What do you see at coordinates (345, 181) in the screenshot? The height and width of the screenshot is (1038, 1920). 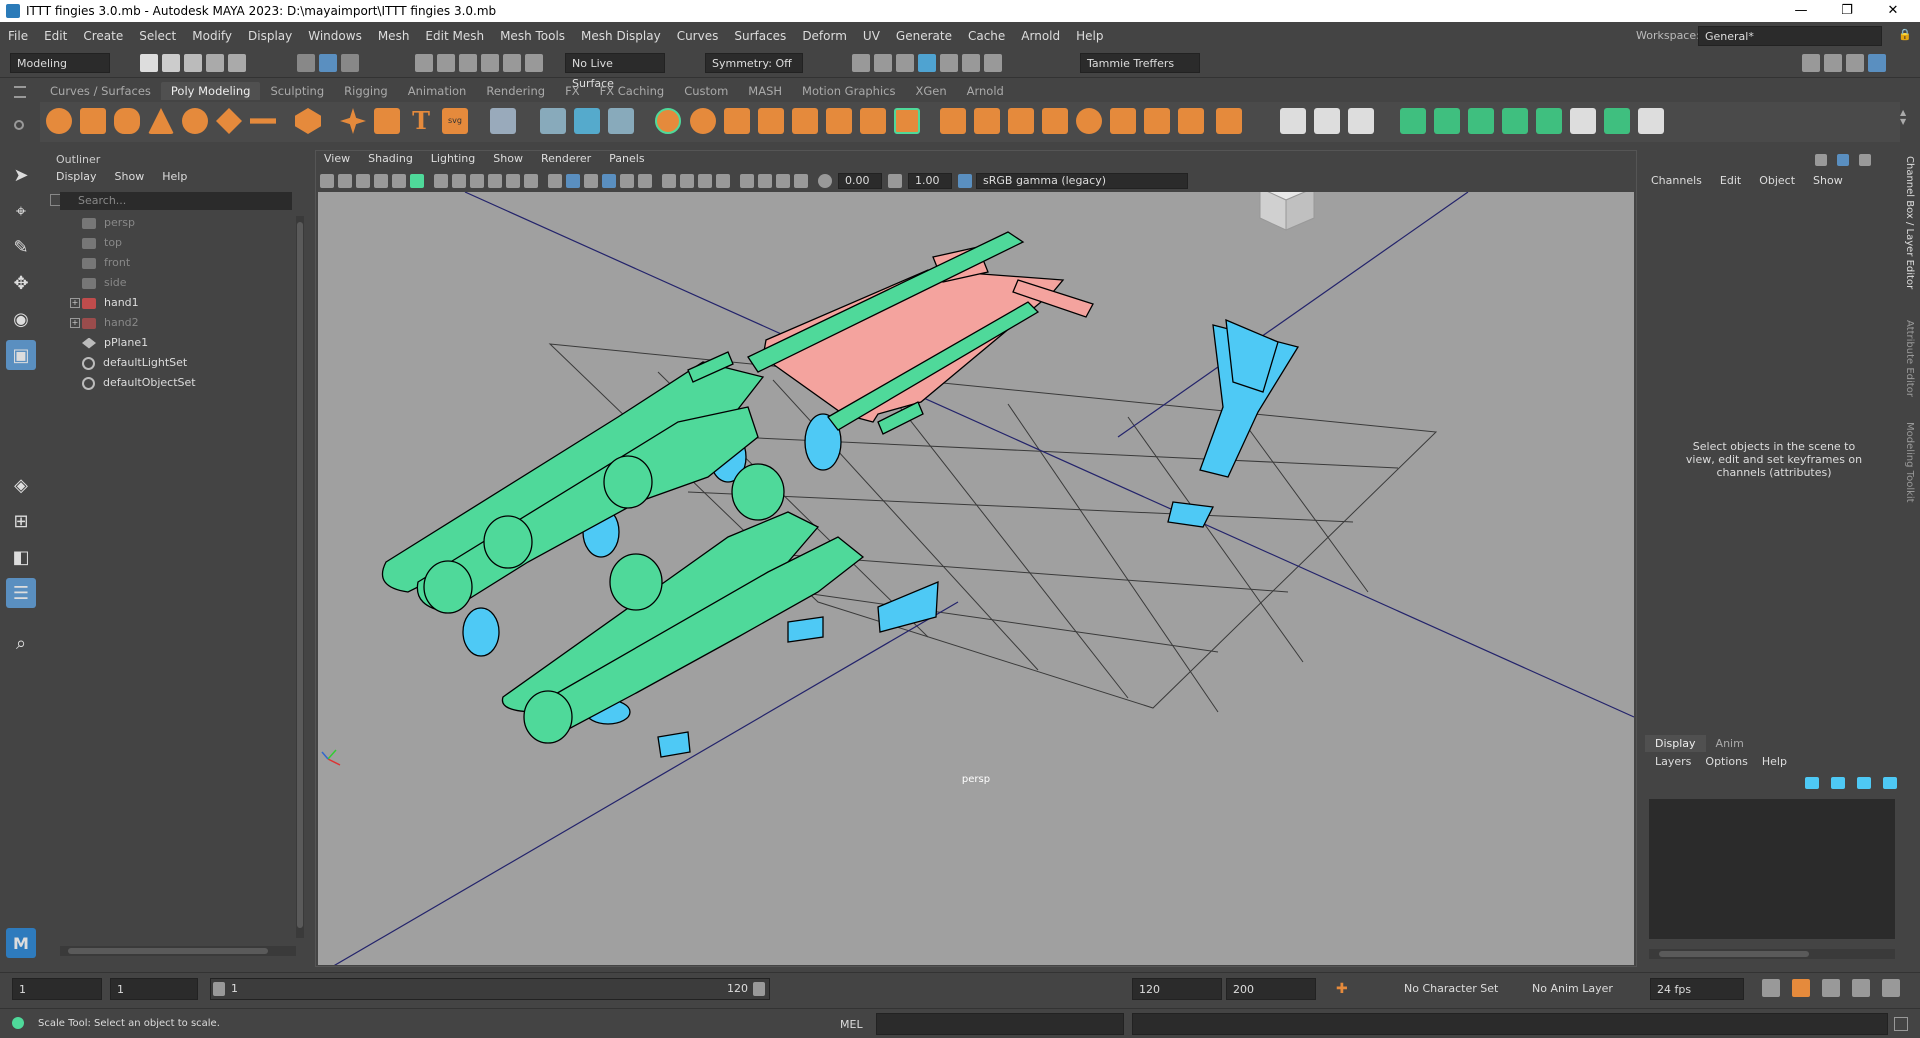 I see `camera-attributes-icon` at bounding box center [345, 181].